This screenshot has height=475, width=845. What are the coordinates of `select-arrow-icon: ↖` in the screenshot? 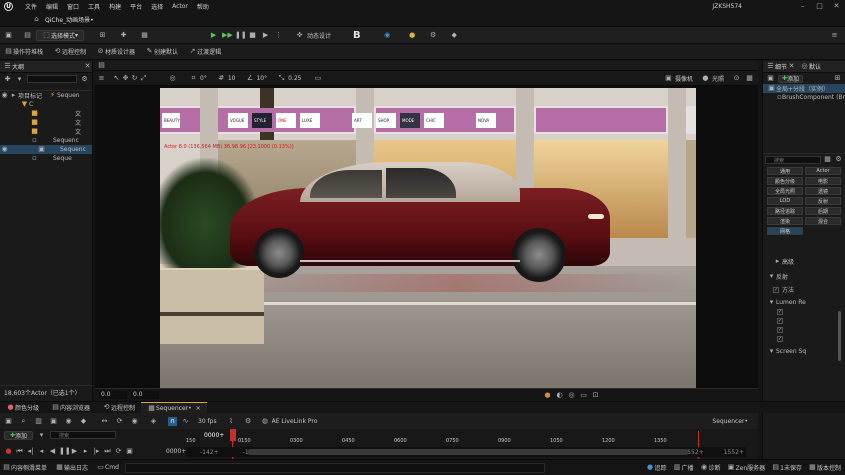 It's located at (116, 78).